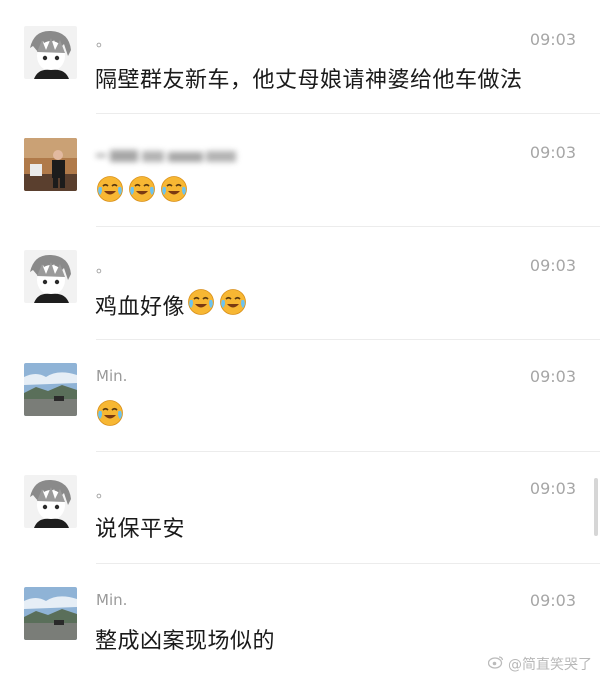  I want to click on message-line: 鸡血好像, so click(171, 305).